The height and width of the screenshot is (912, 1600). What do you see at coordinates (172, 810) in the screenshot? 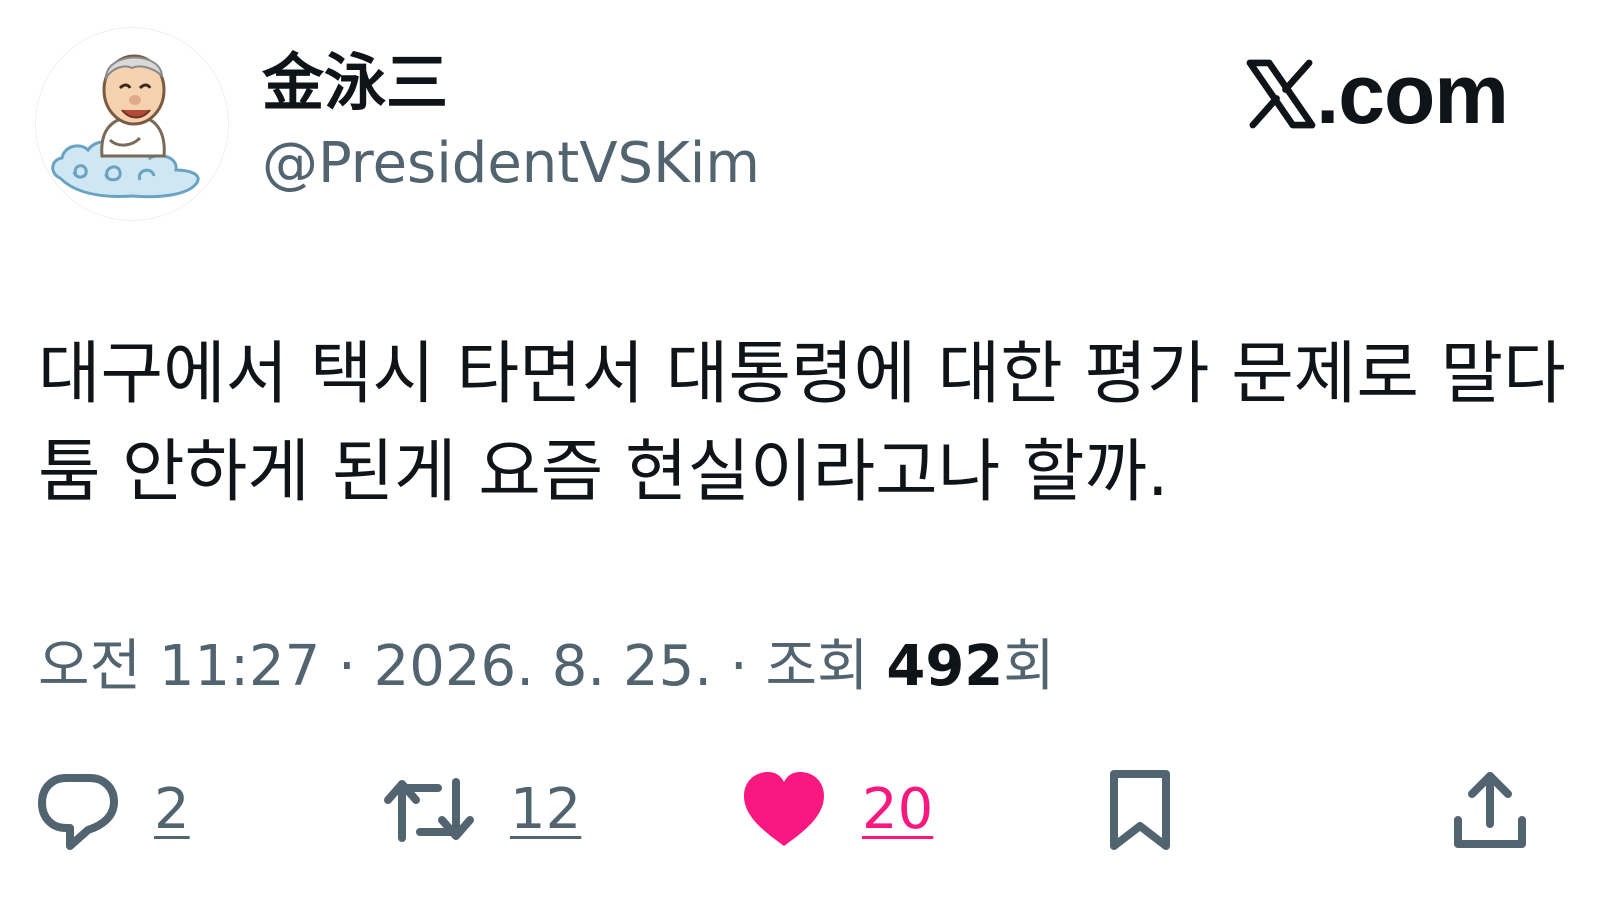
I see `reply-count: 2` at bounding box center [172, 810].